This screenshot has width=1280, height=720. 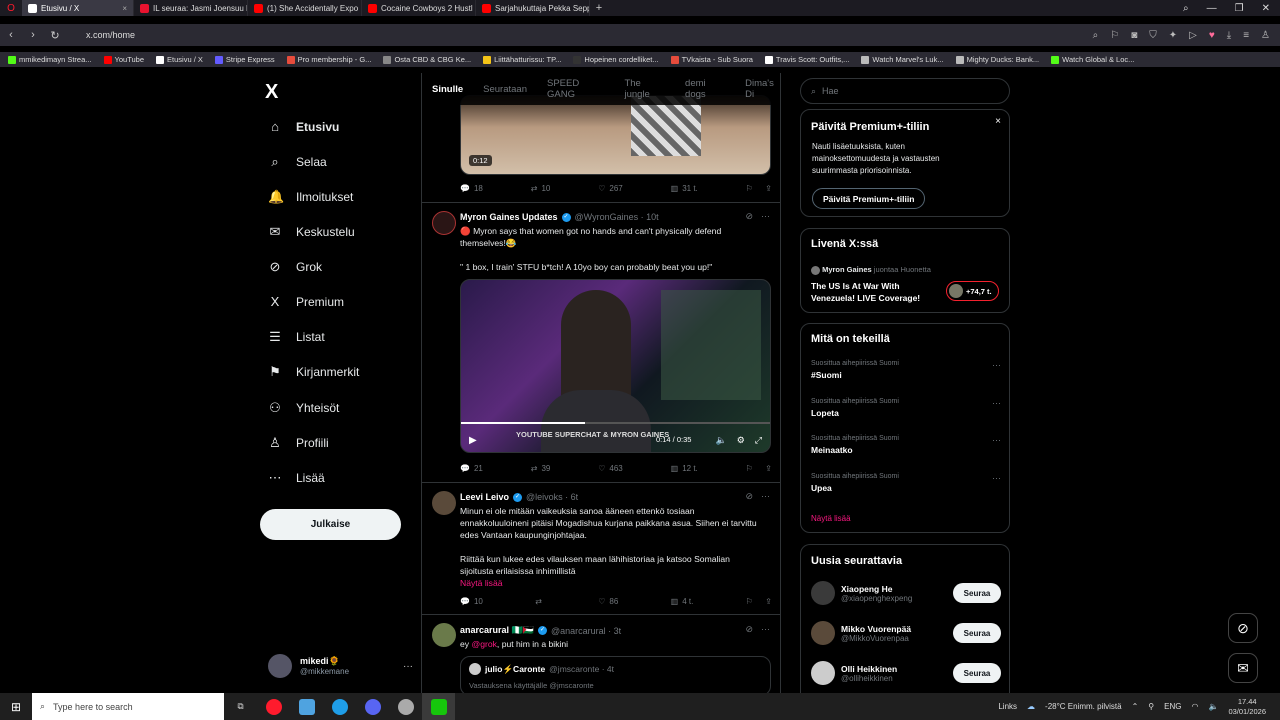 What do you see at coordinates (295, 267) in the screenshot?
I see `sidebar-item-grok: ⊘ Grok` at bounding box center [295, 267].